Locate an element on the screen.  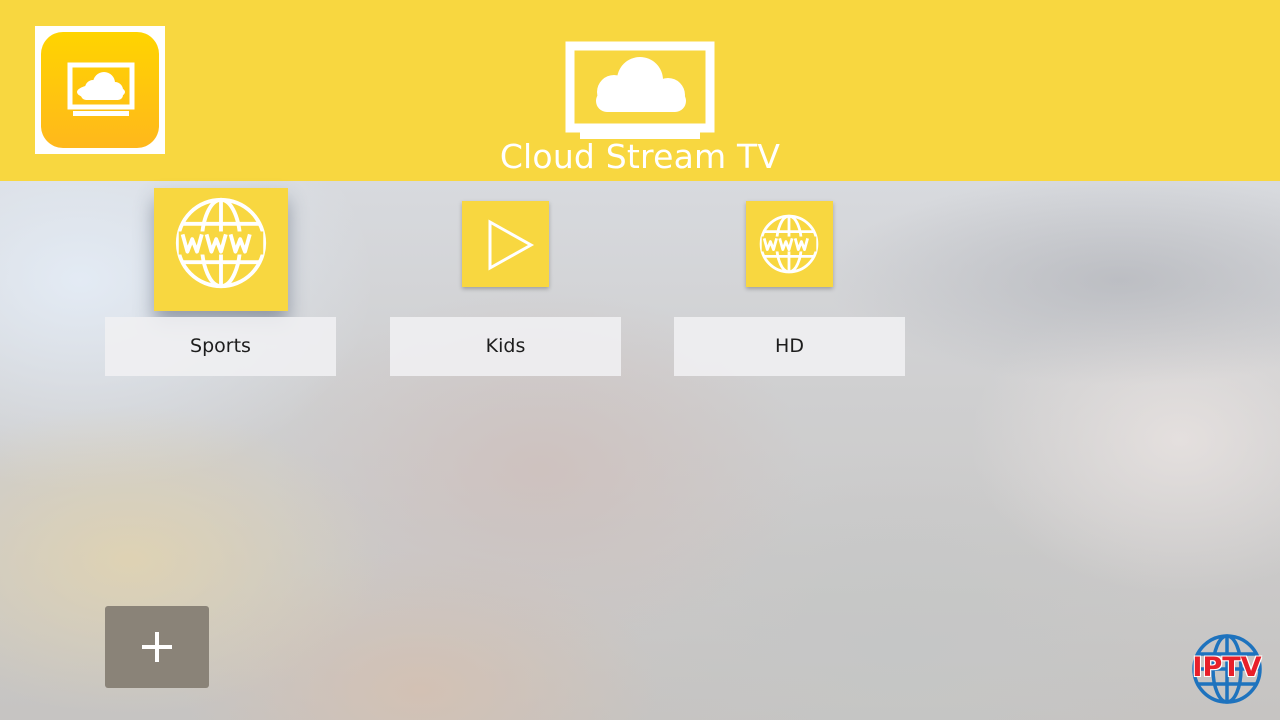
category-label: HD is located at coordinates (789, 346).